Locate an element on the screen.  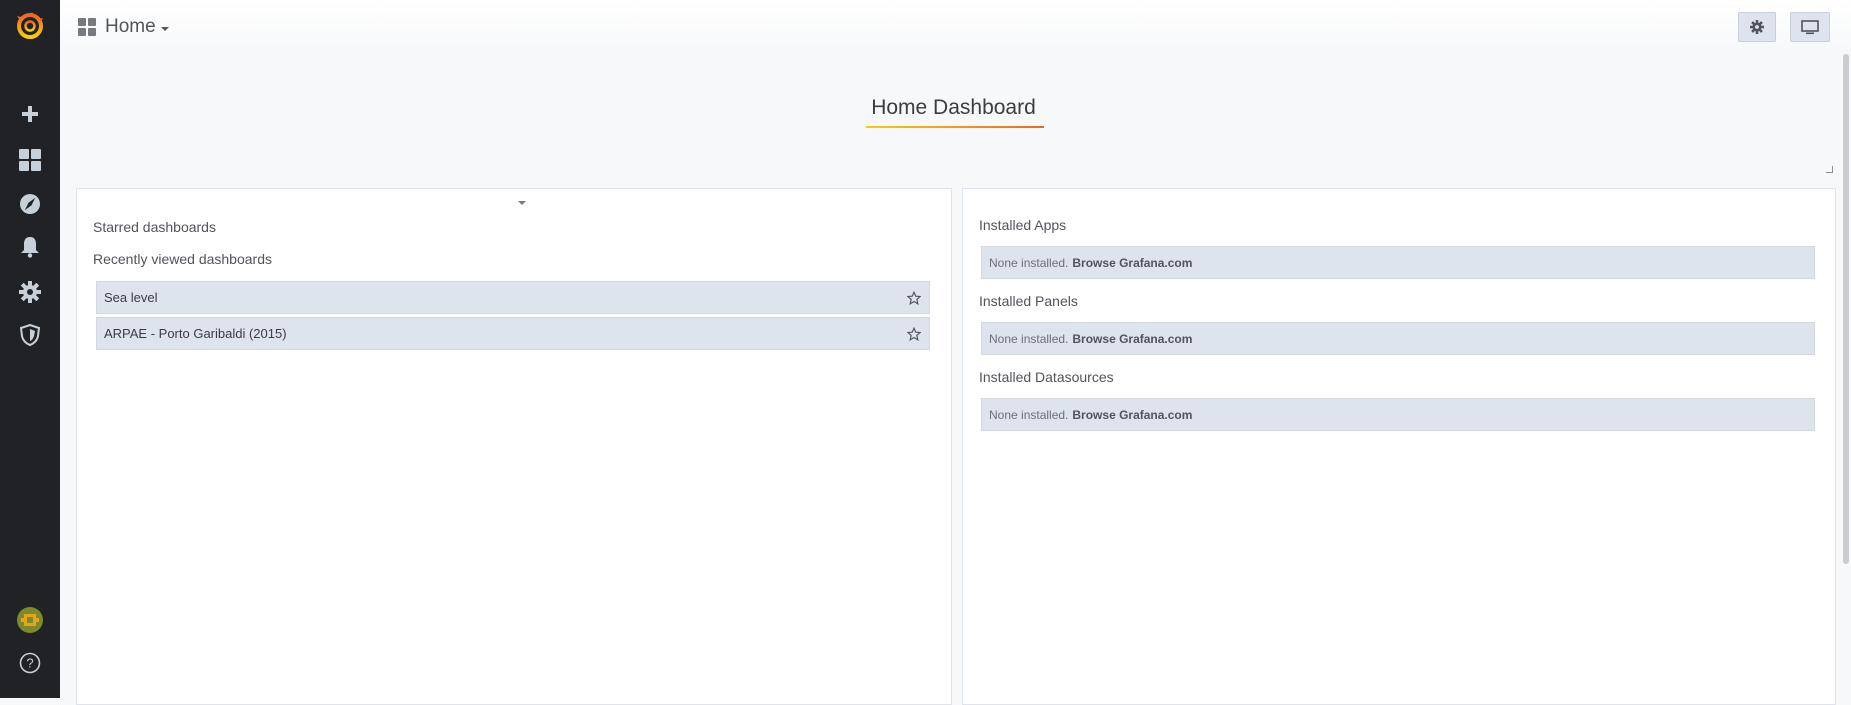
tv-mode-button is located at coordinates (1810, 27).